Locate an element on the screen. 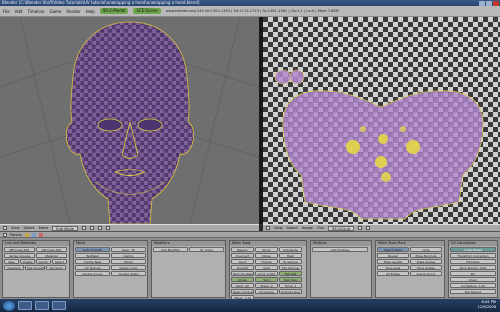 The height and width of the screenshot is (312, 500). menu-view-uv: View is located at coordinates (278, 228).